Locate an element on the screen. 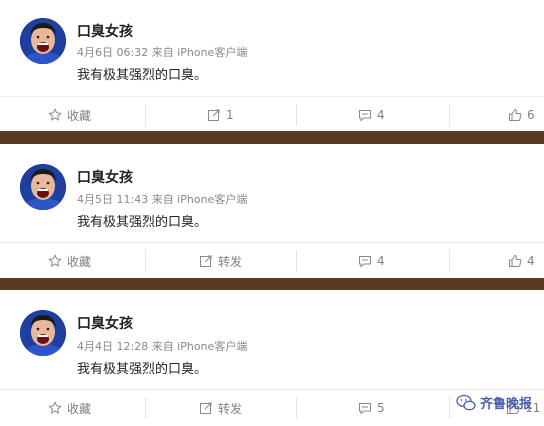  repost-count: 1 is located at coordinates (230, 115).